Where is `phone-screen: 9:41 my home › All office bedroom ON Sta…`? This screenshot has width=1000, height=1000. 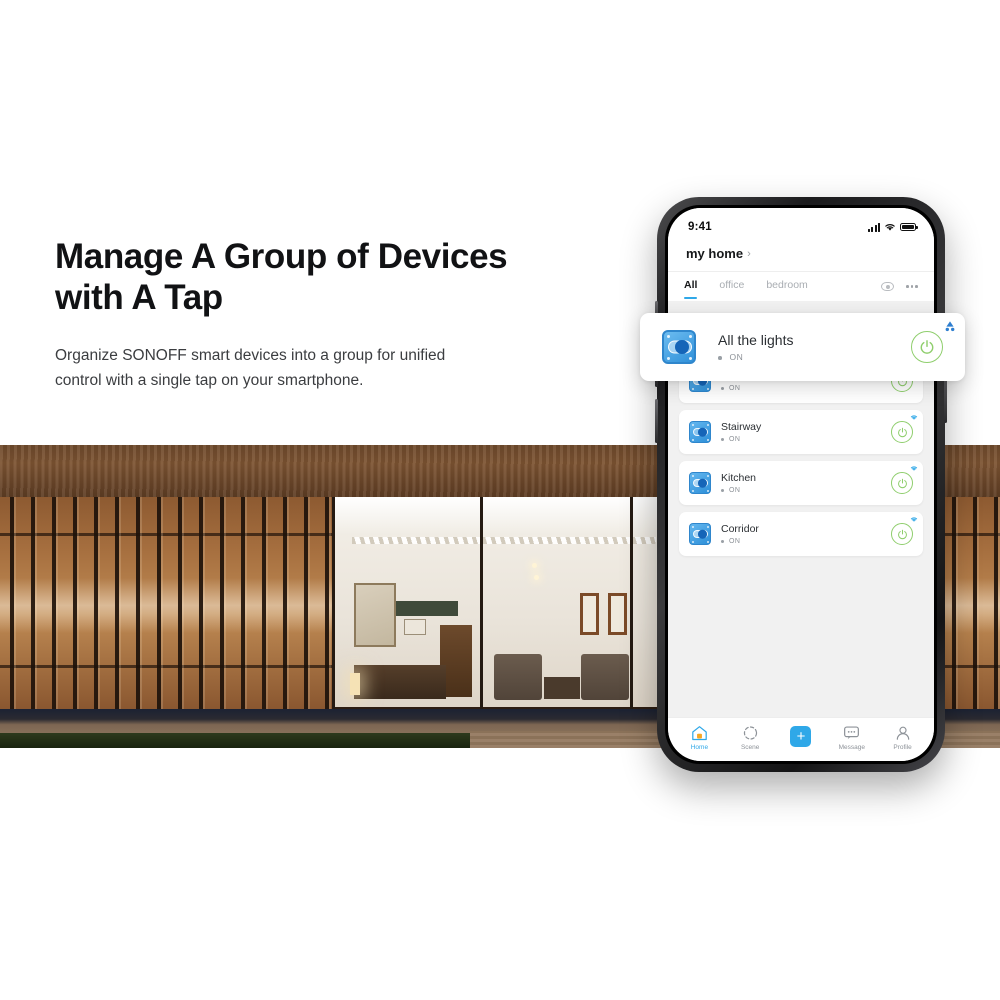 phone-screen: 9:41 my home › All office bedroom ON Sta… is located at coordinates (801, 484).